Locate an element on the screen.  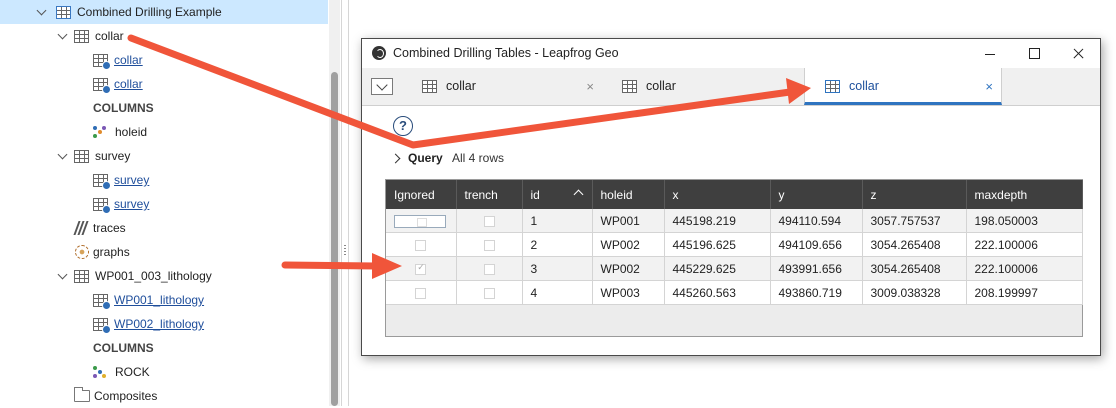
y-cell: 494110.594 is located at coordinates (816, 221).